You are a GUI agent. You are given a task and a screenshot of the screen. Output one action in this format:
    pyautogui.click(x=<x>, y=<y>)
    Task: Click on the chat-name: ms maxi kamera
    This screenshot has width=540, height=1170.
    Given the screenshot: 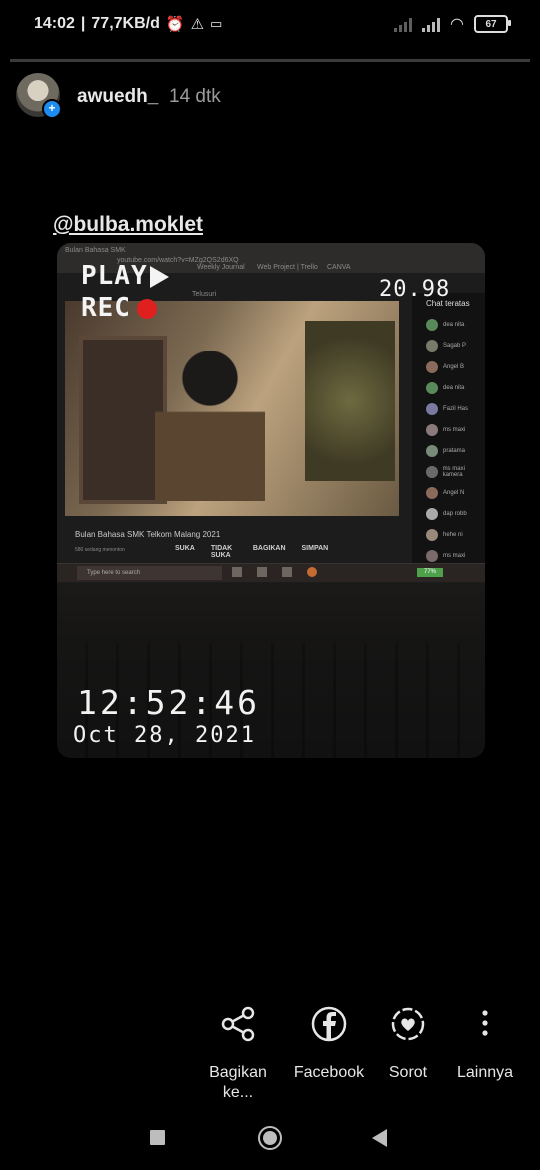 What is the action you would take?
    pyautogui.click(x=453, y=471)
    